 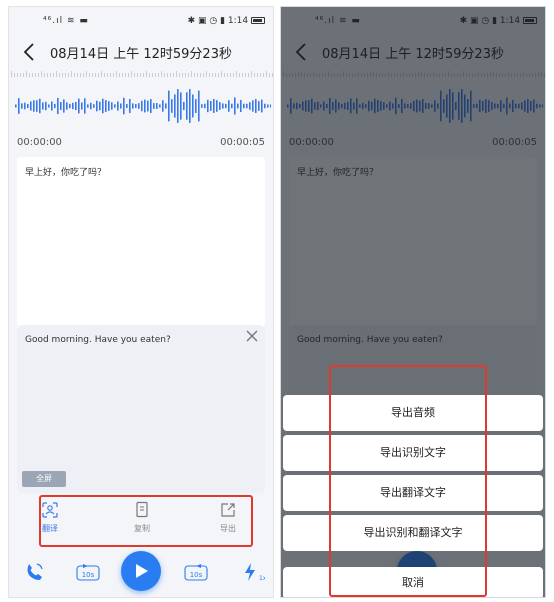 I want to click on close-icon, so click(x=252, y=336).